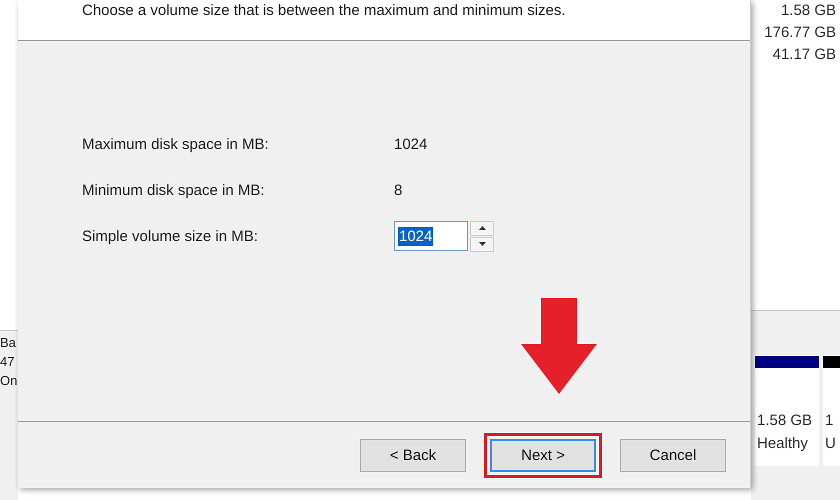 The image size is (840, 500). What do you see at coordinates (829, 420) in the screenshot?
I see `partition-text: 1` at bounding box center [829, 420].